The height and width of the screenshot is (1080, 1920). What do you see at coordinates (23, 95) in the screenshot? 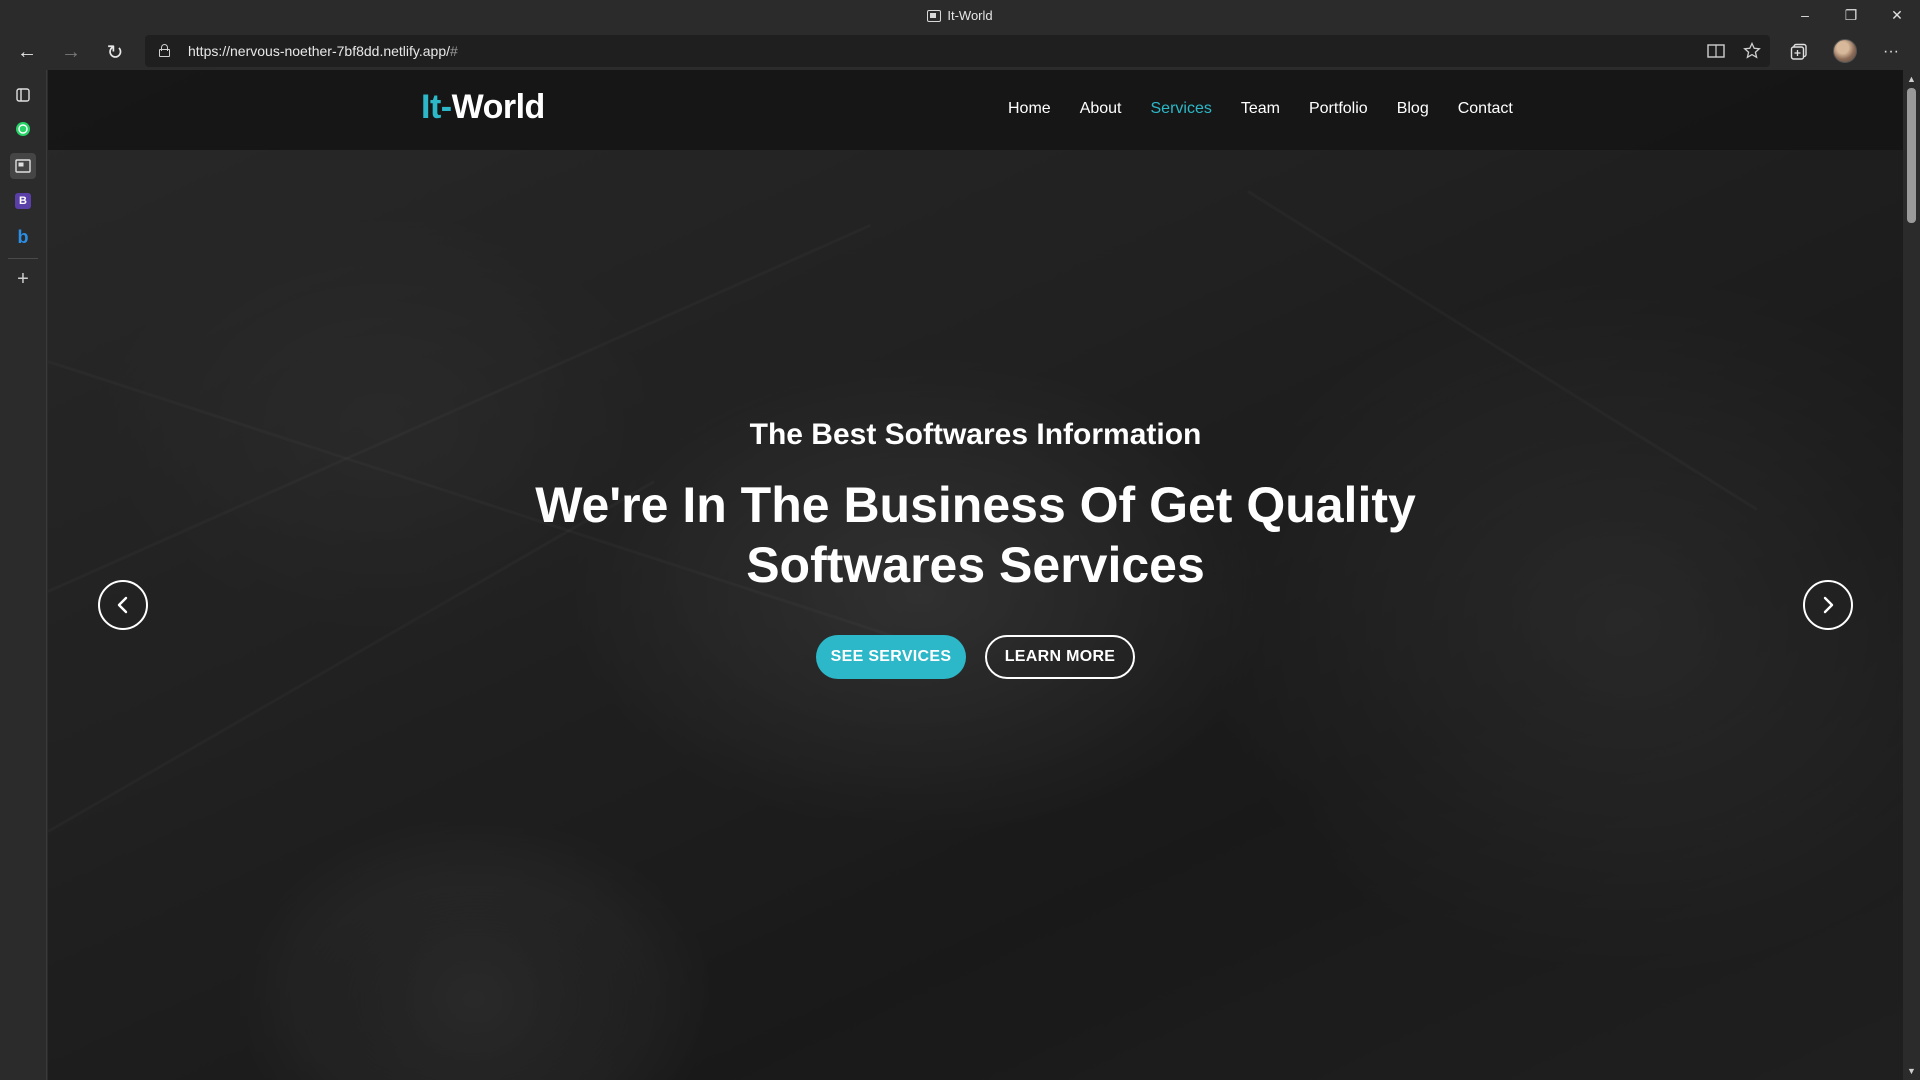
I see `tabs-icon` at bounding box center [23, 95].